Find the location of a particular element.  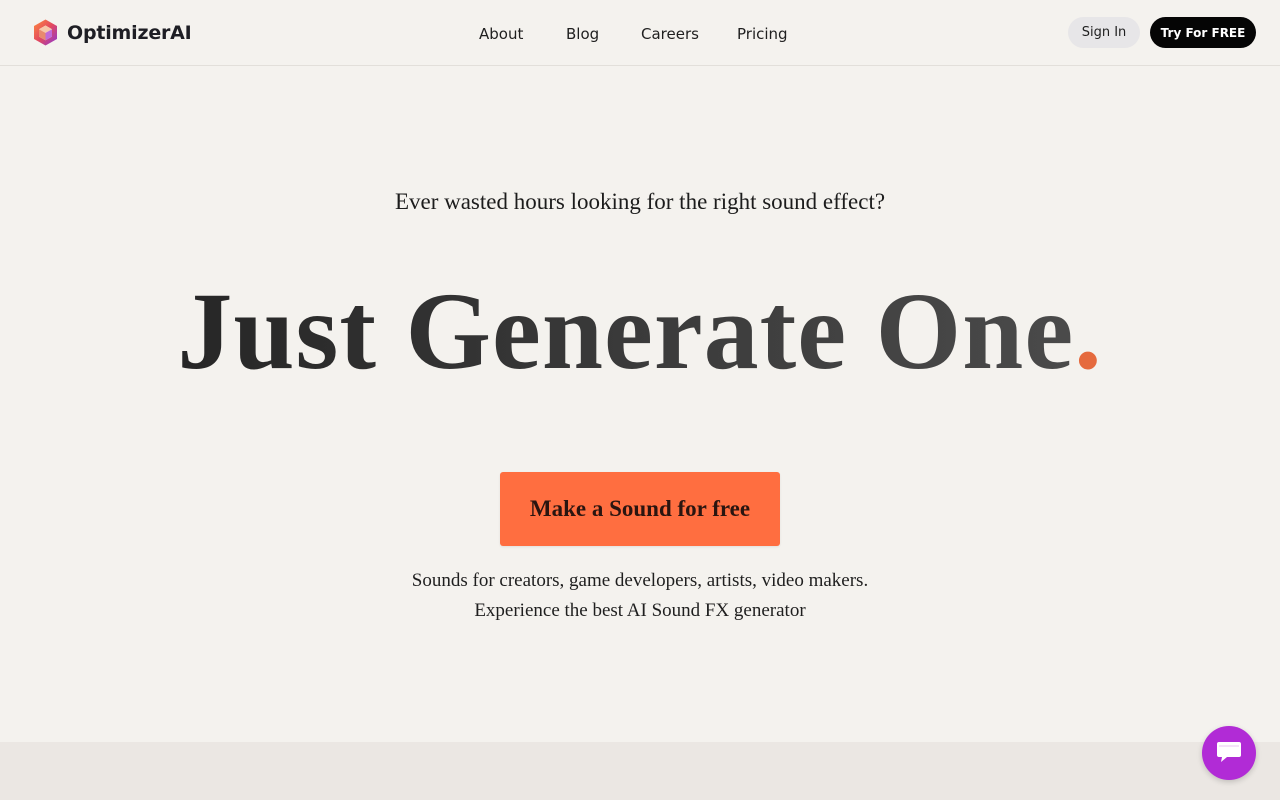

chat-launcher-button is located at coordinates (1229, 753).